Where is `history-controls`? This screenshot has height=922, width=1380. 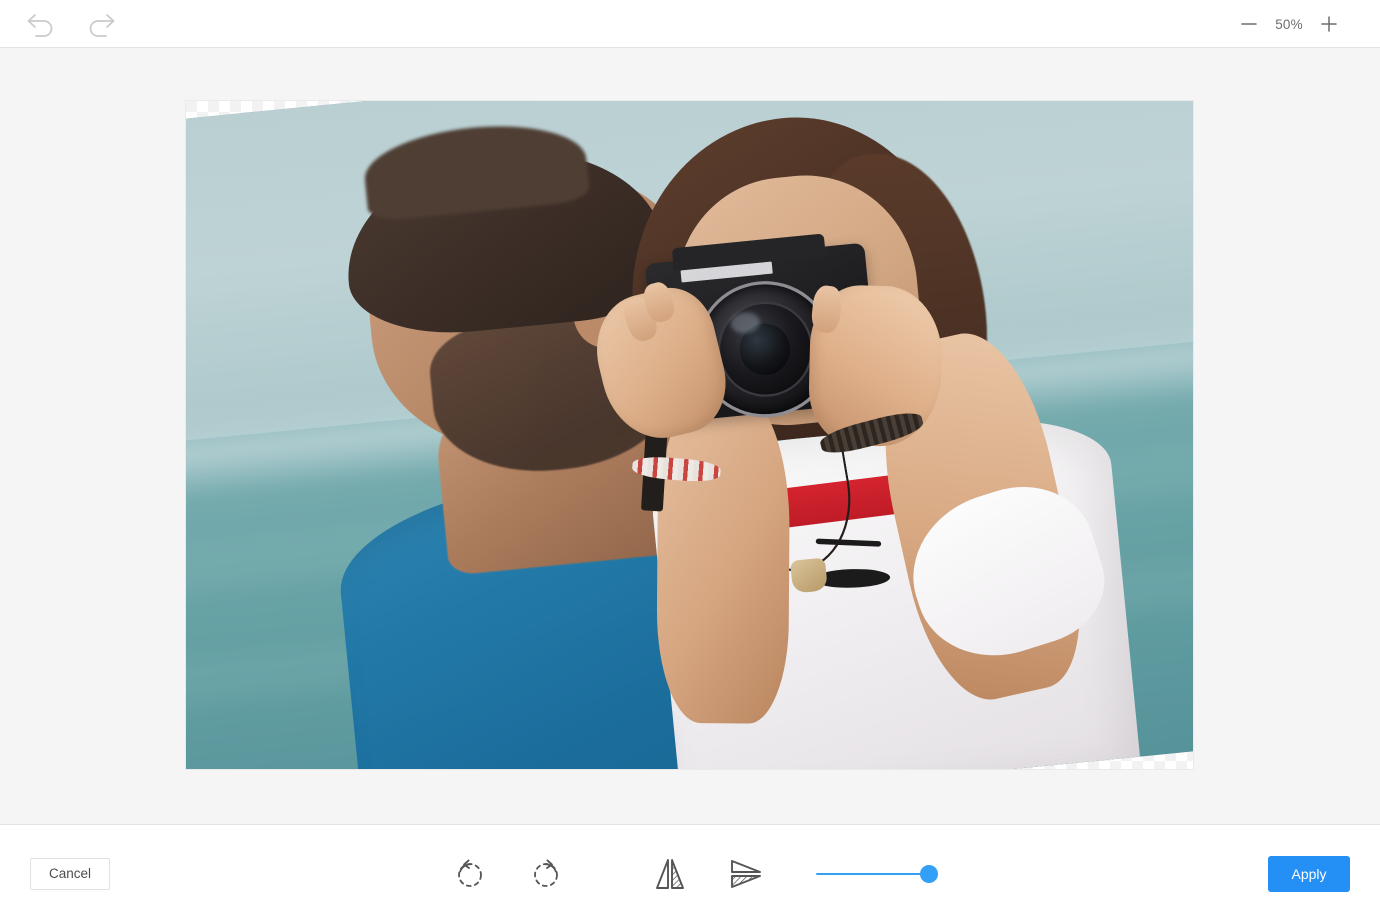 history-controls is located at coordinates (60, 24).